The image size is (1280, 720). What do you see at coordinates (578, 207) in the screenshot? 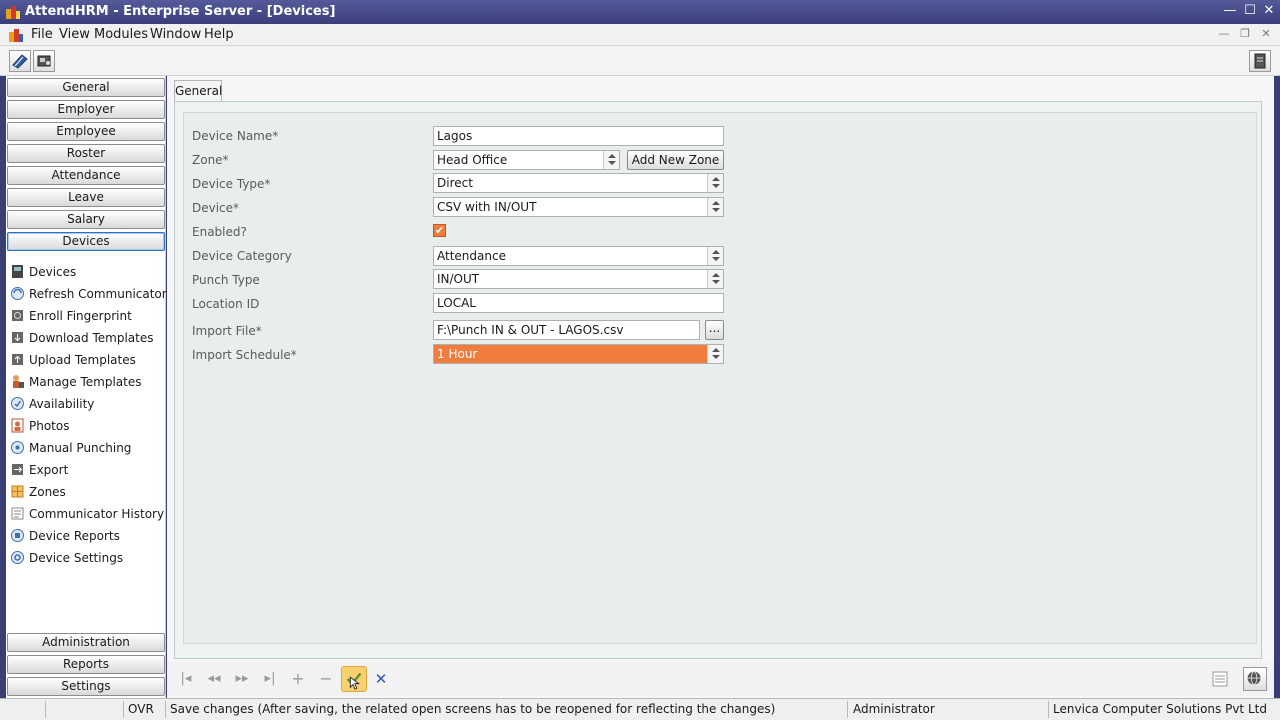
I see `device-select: CSV with IN/OUT` at bounding box center [578, 207].